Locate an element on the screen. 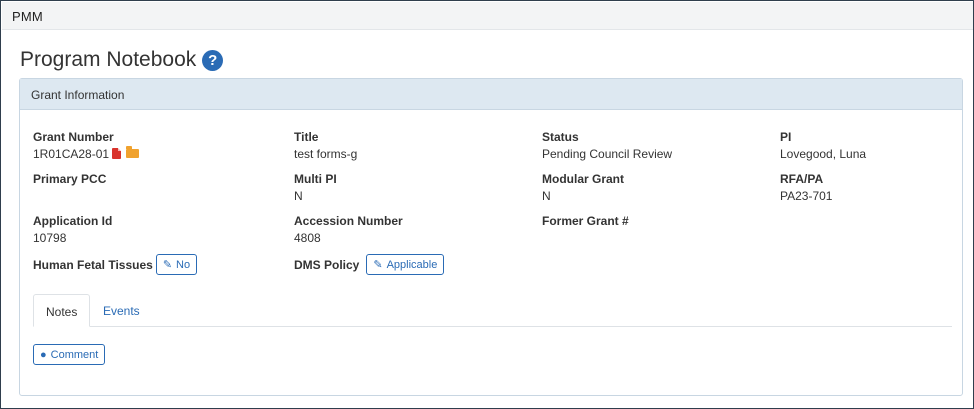 The width and height of the screenshot is (974, 409). page-title-row: Program Notebook ? is located at coordinates (122, 60).